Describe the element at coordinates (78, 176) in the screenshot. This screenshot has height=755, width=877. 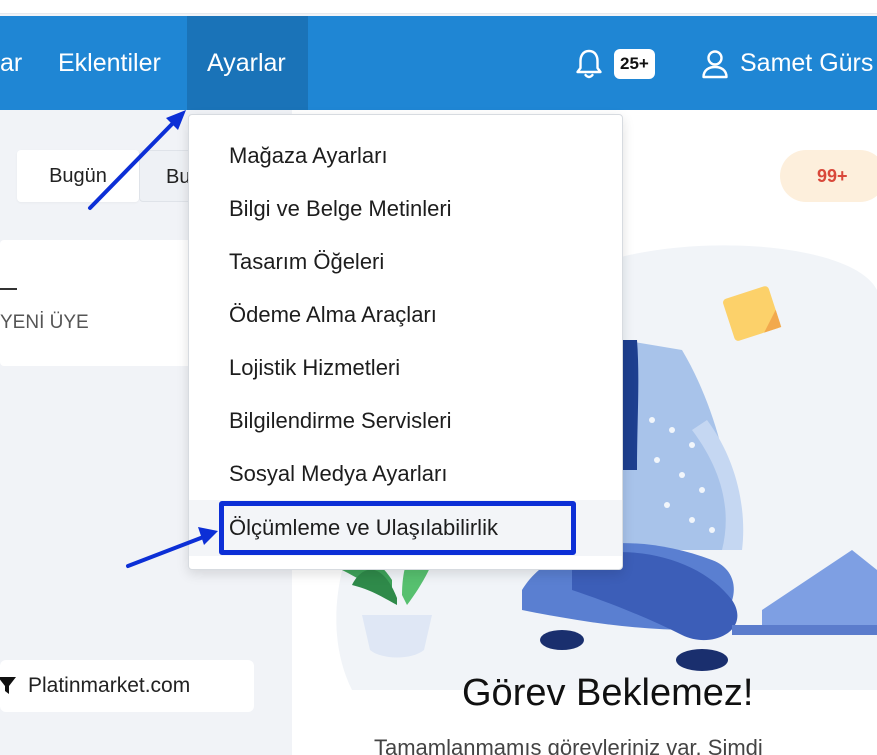
I see `date-filter-today-button: Bugün` at that location.